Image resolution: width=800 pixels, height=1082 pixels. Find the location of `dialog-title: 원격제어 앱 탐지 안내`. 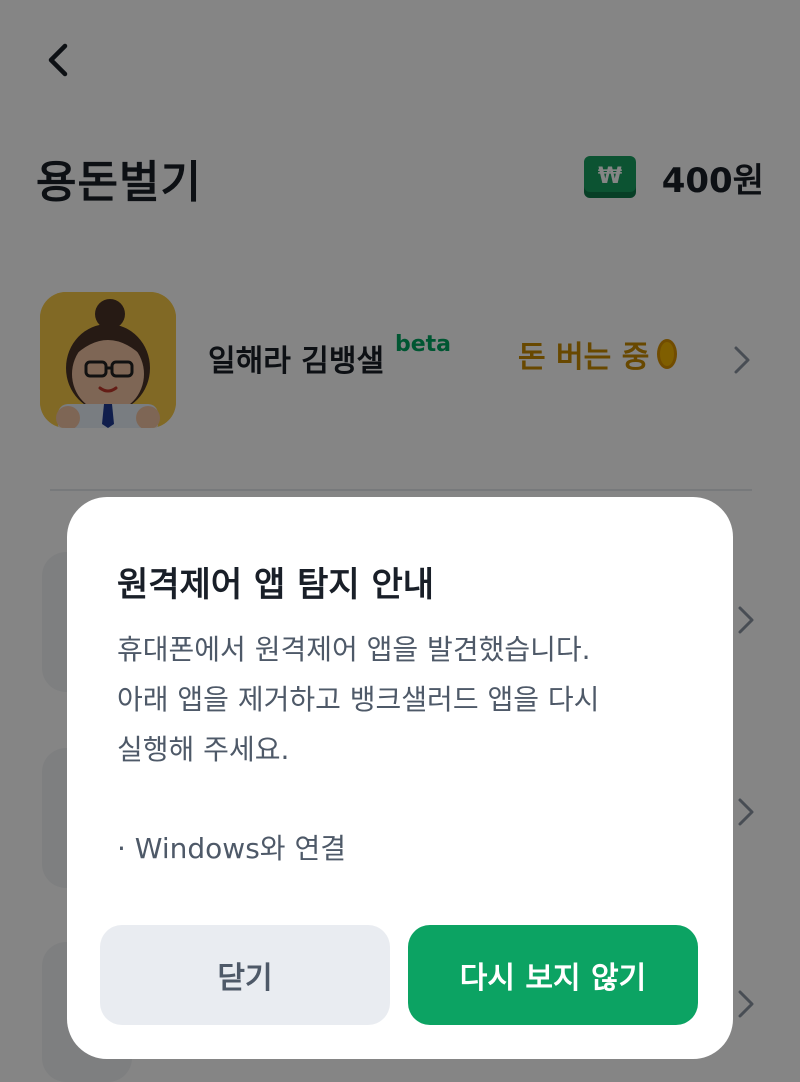

dialog-title: 원격제어 앱 탐지 안내 is located at coordinates (276, 585).